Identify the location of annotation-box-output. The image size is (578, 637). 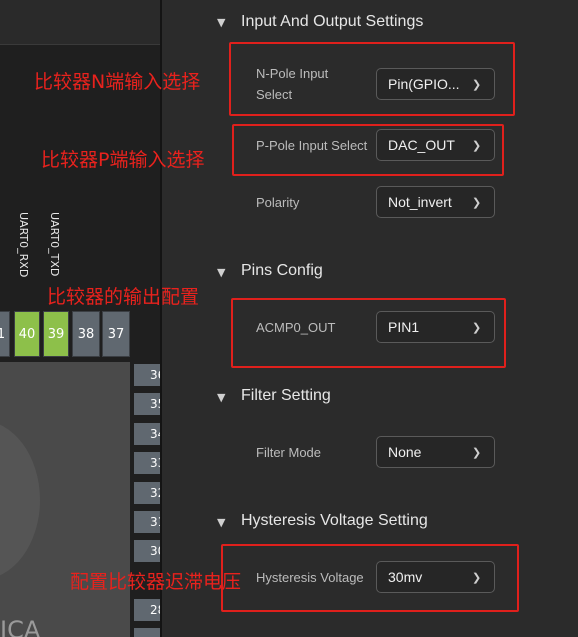
(368, 333).